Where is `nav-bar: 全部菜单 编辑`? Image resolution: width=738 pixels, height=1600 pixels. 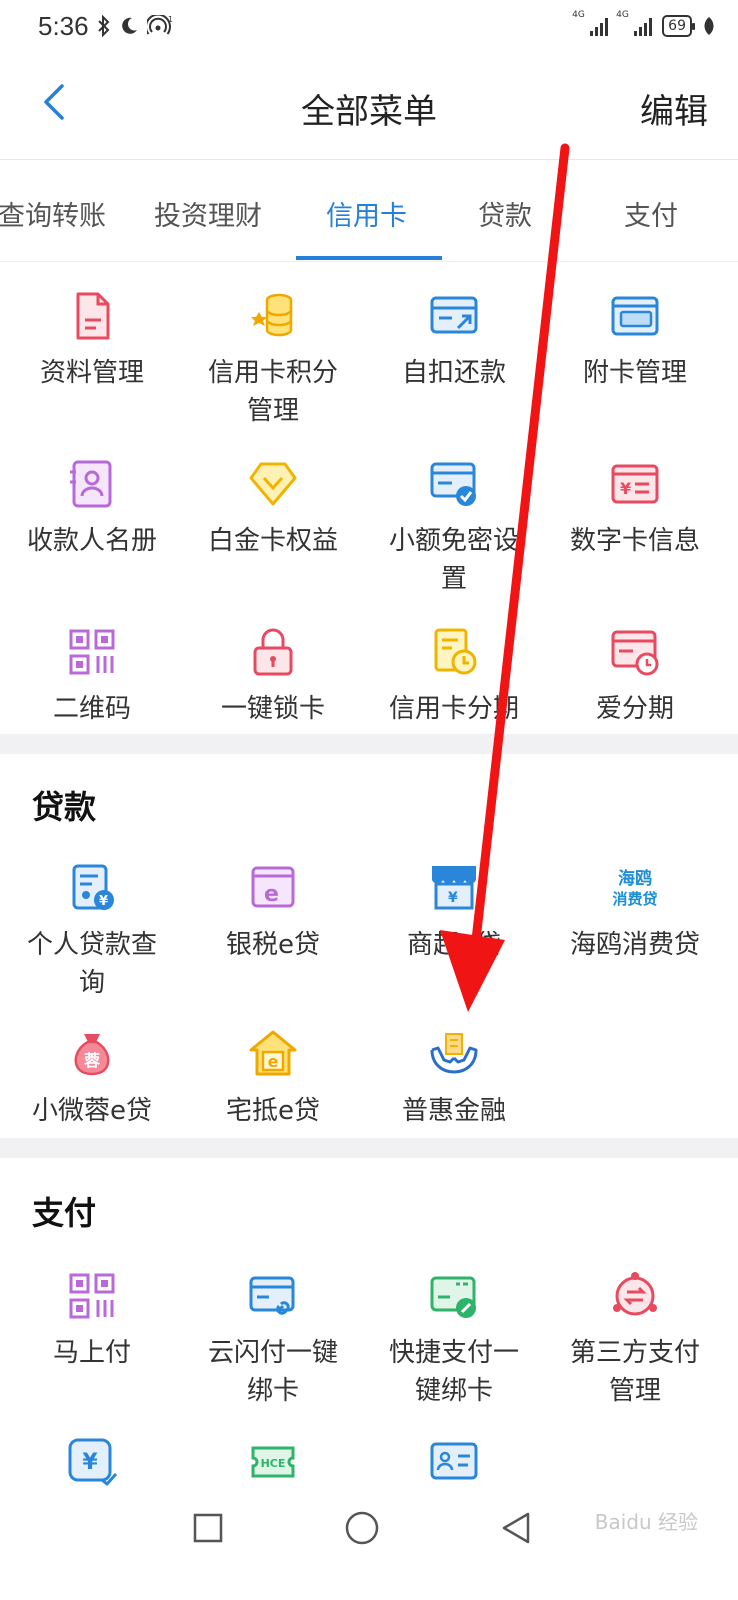
nav-bar: 全部菜单 编辑 is located at coordinates (369, 106).